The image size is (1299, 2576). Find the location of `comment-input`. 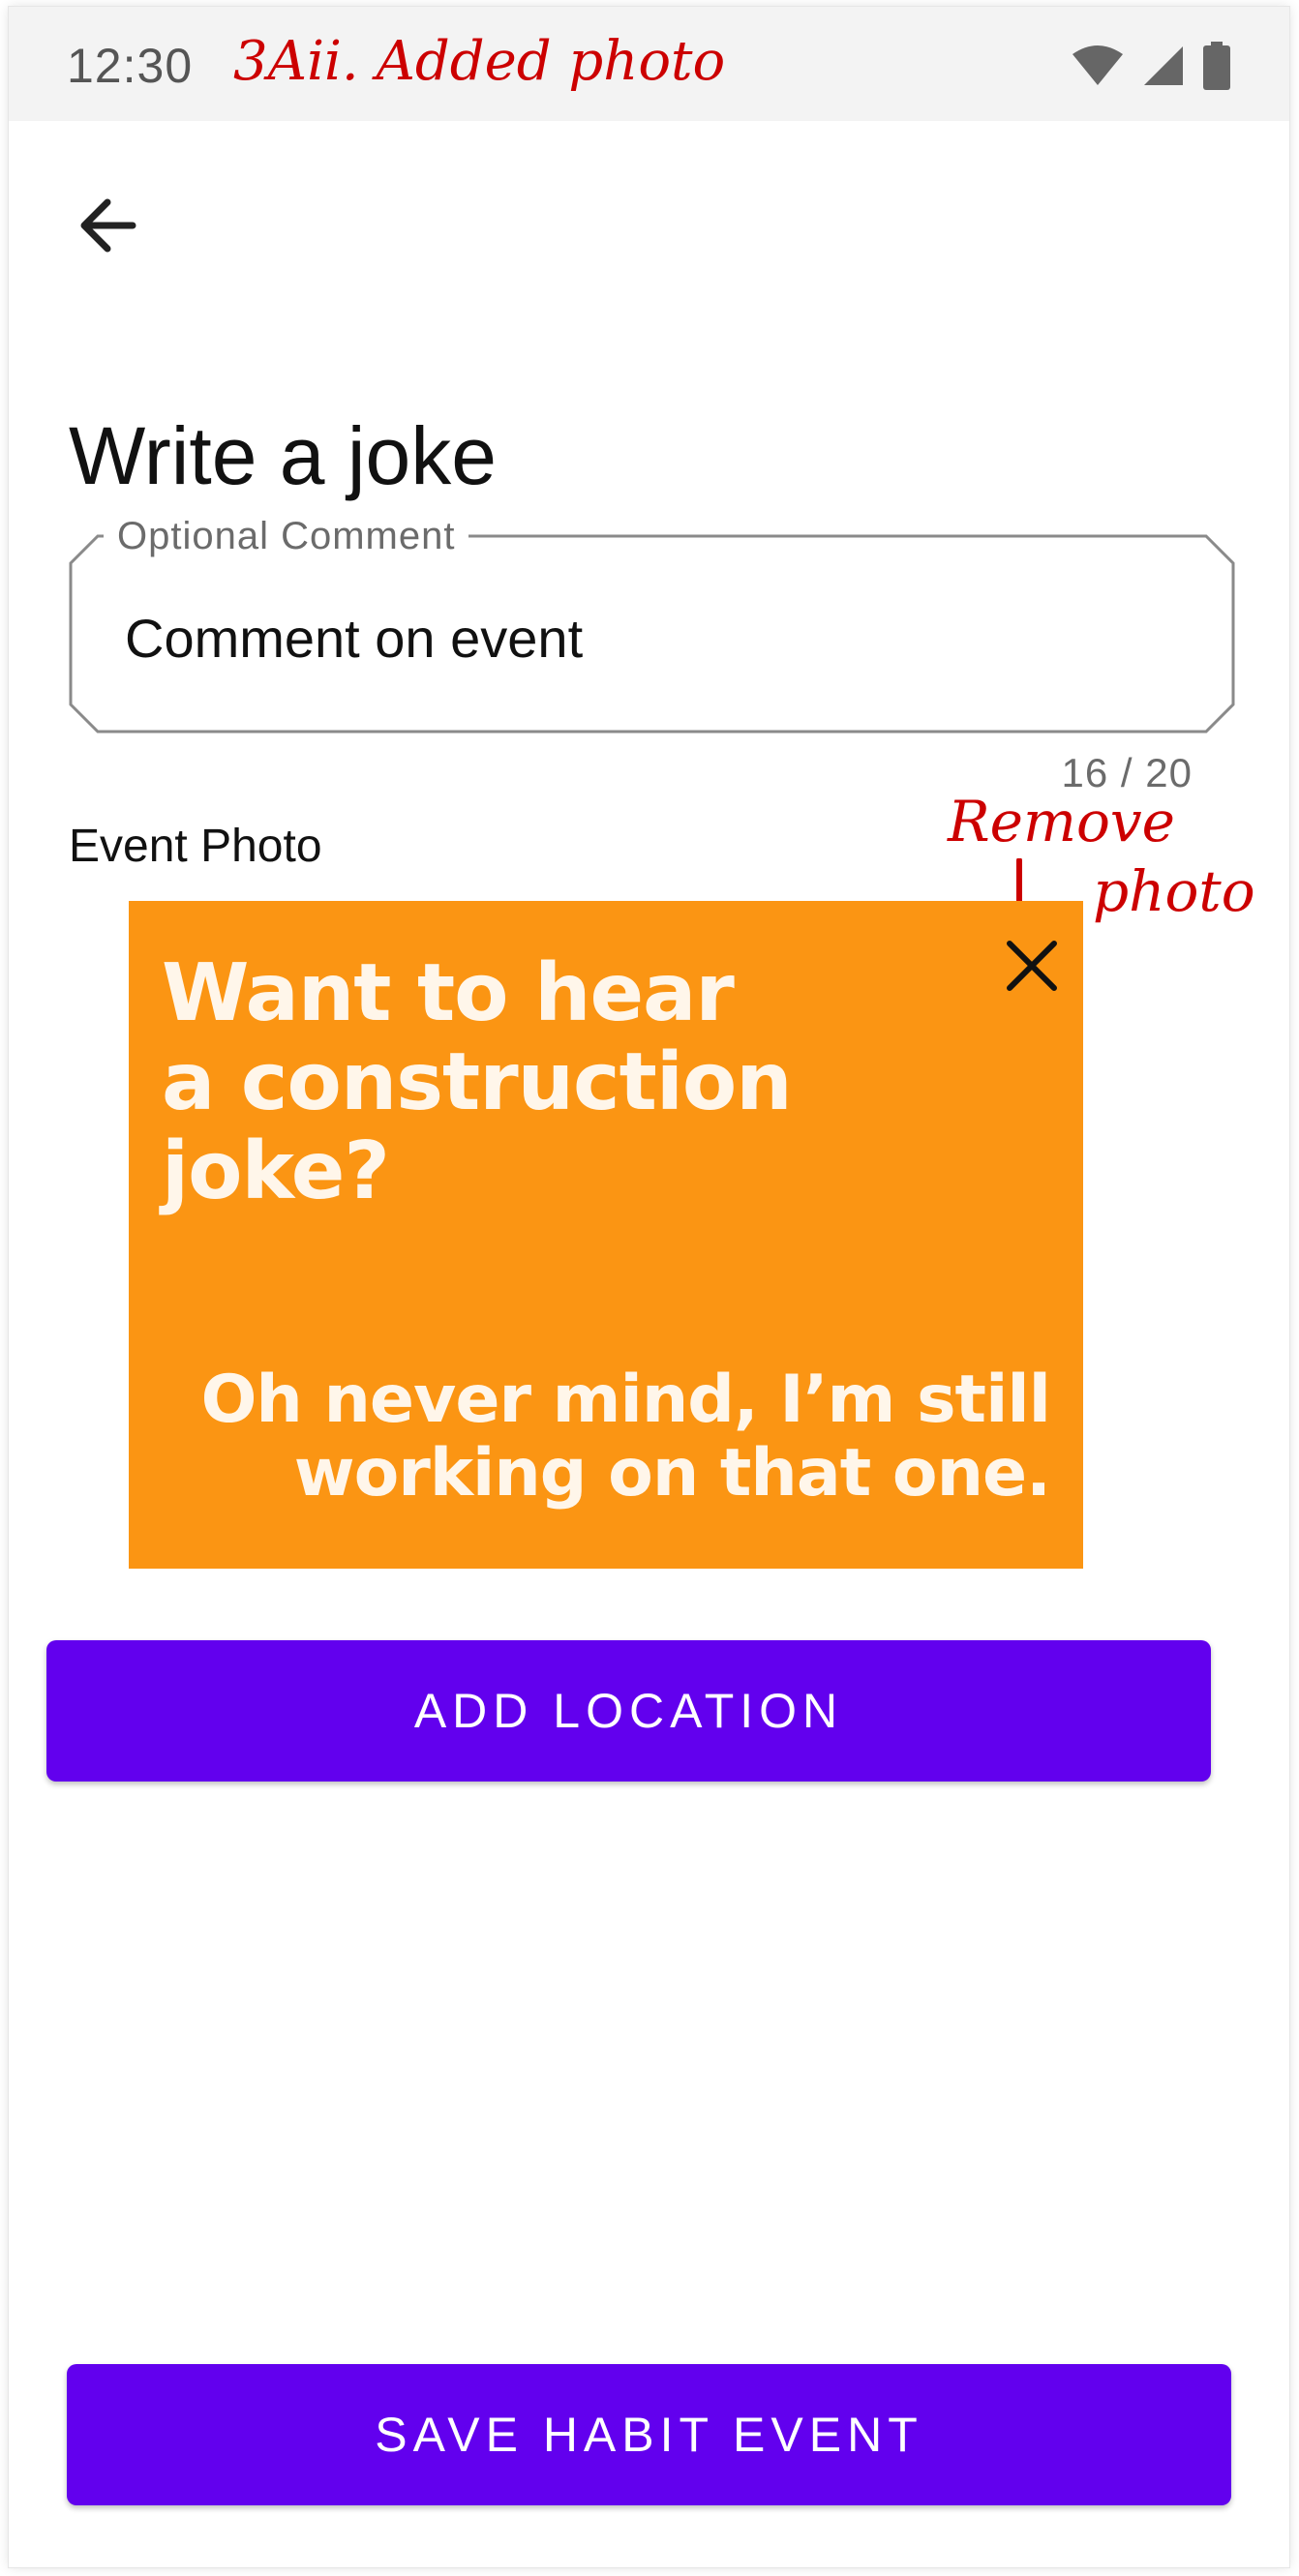

comment-input is located at coordinates (647, 638).